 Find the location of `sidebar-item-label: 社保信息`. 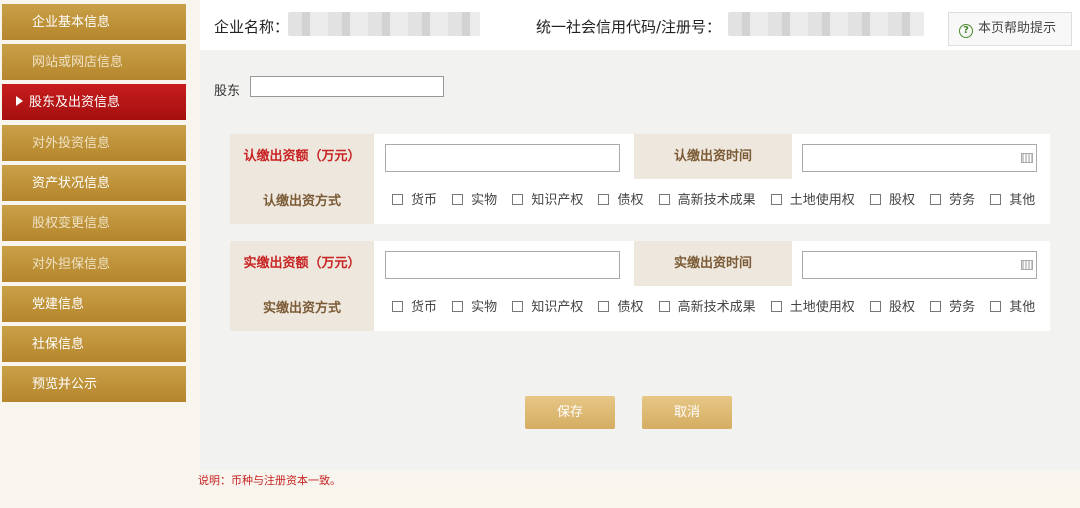

sidebar-item-label: 社保信息 is located at coordinates (58, 344).